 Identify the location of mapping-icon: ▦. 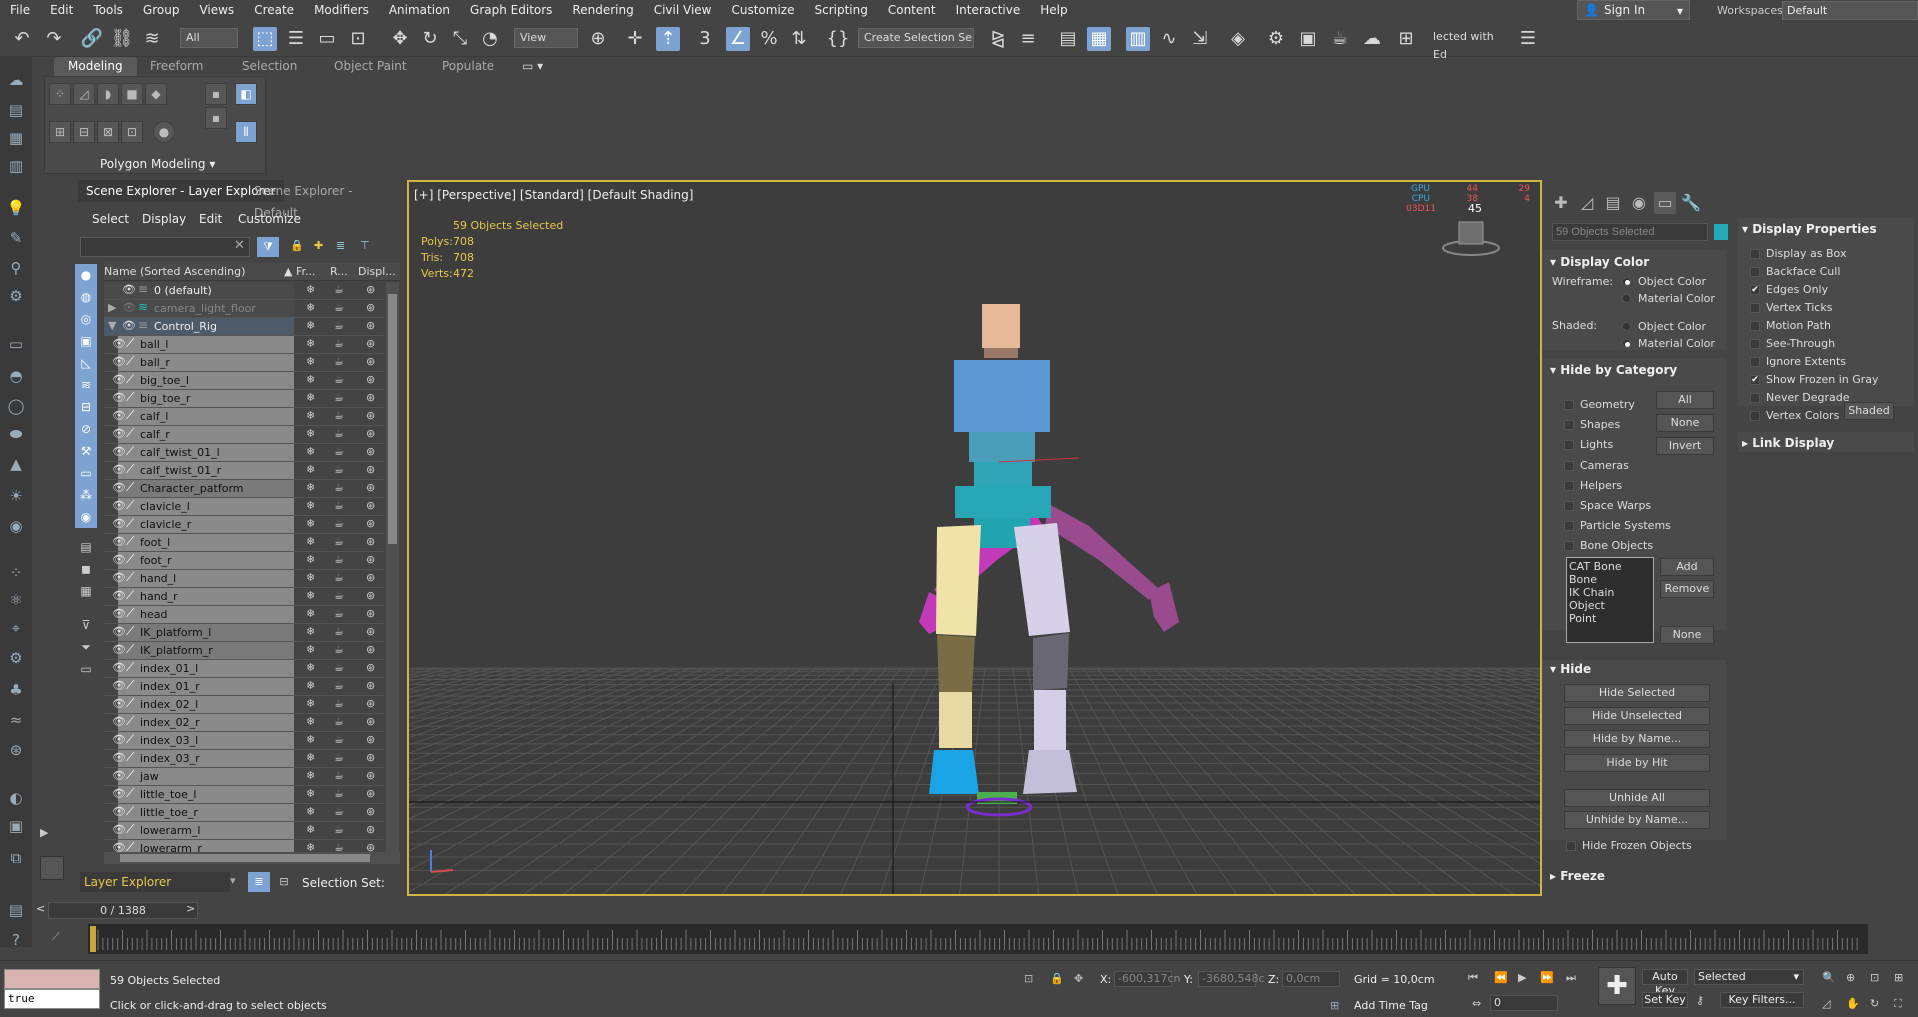
(16, 138).